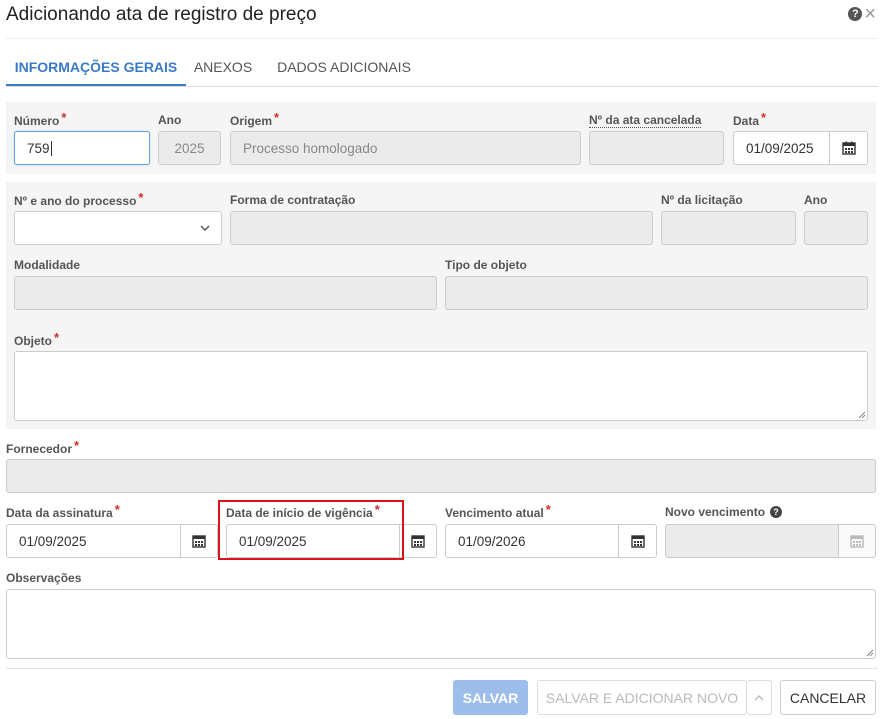  What do you see at coordinates (205, 228) in the screenshot?
I see `chevron-down-icon` at bounding box center [205, 228].